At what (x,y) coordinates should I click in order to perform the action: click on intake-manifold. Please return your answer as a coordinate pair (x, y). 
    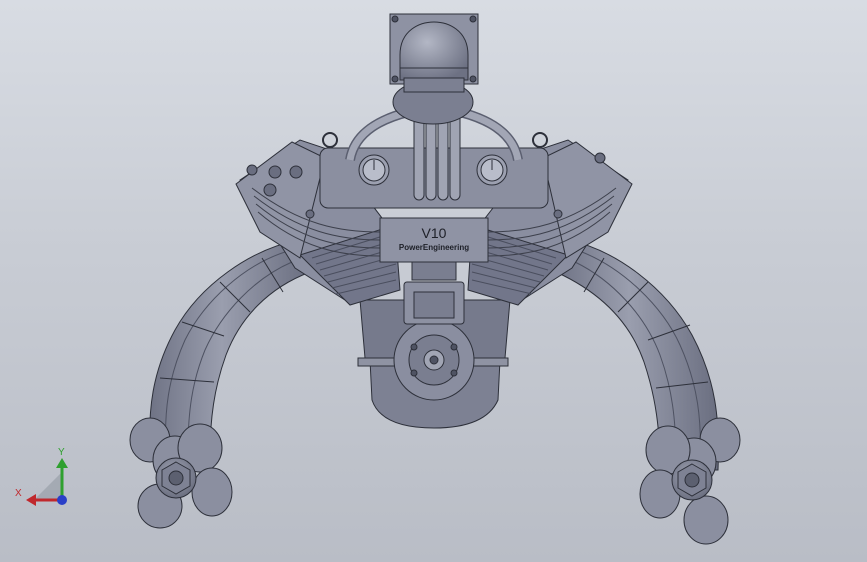
    Looking at the image, I should click on (434, 144).